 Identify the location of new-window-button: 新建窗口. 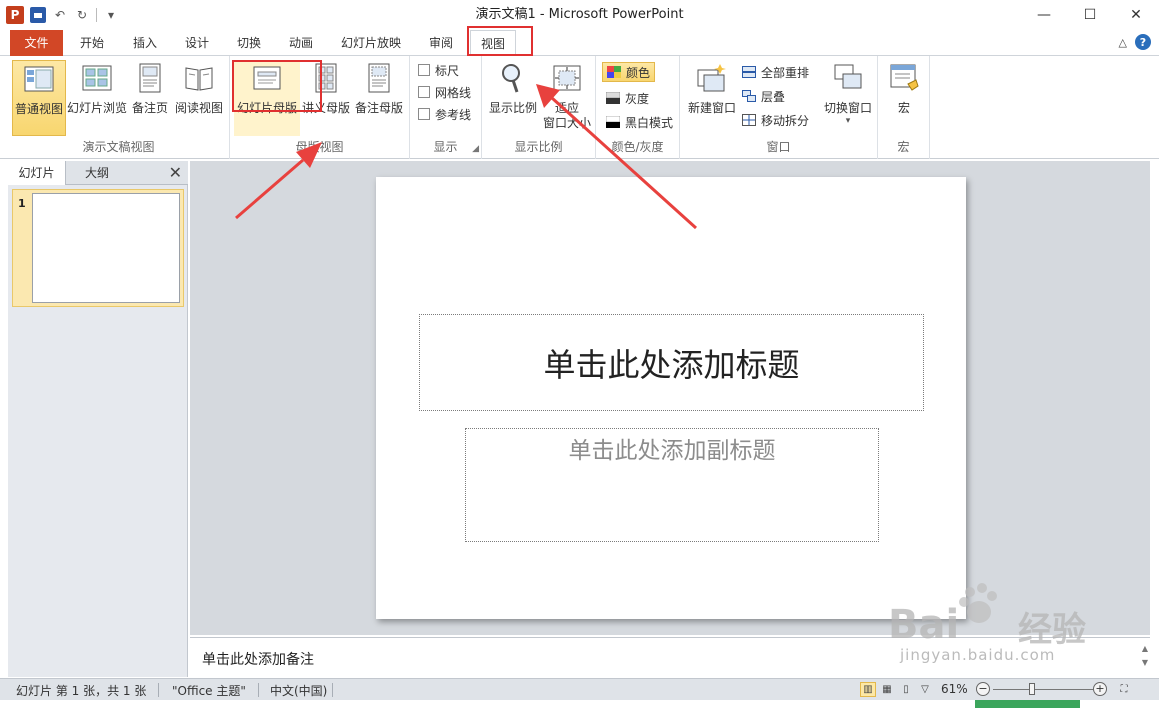
(712, 98).